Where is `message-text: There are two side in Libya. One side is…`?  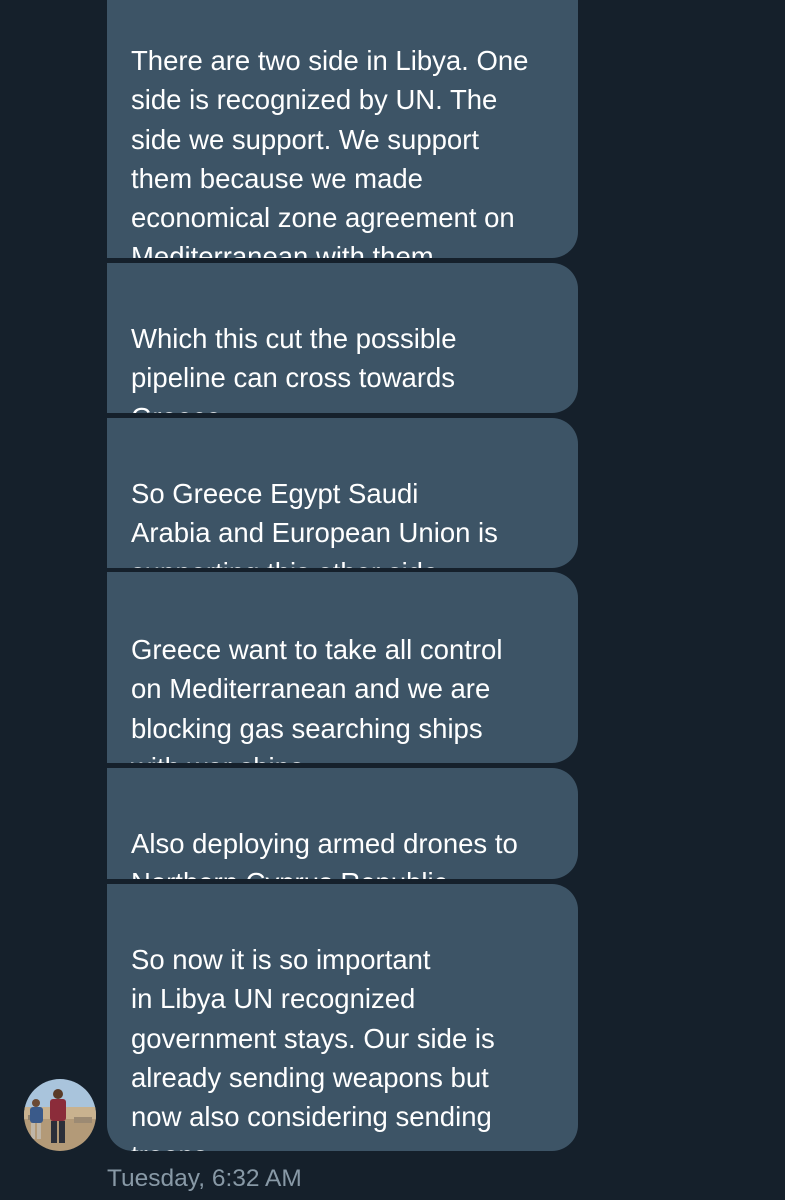
message-text: There are two side in Libya. One side is… is located at coordinates (330, 151).